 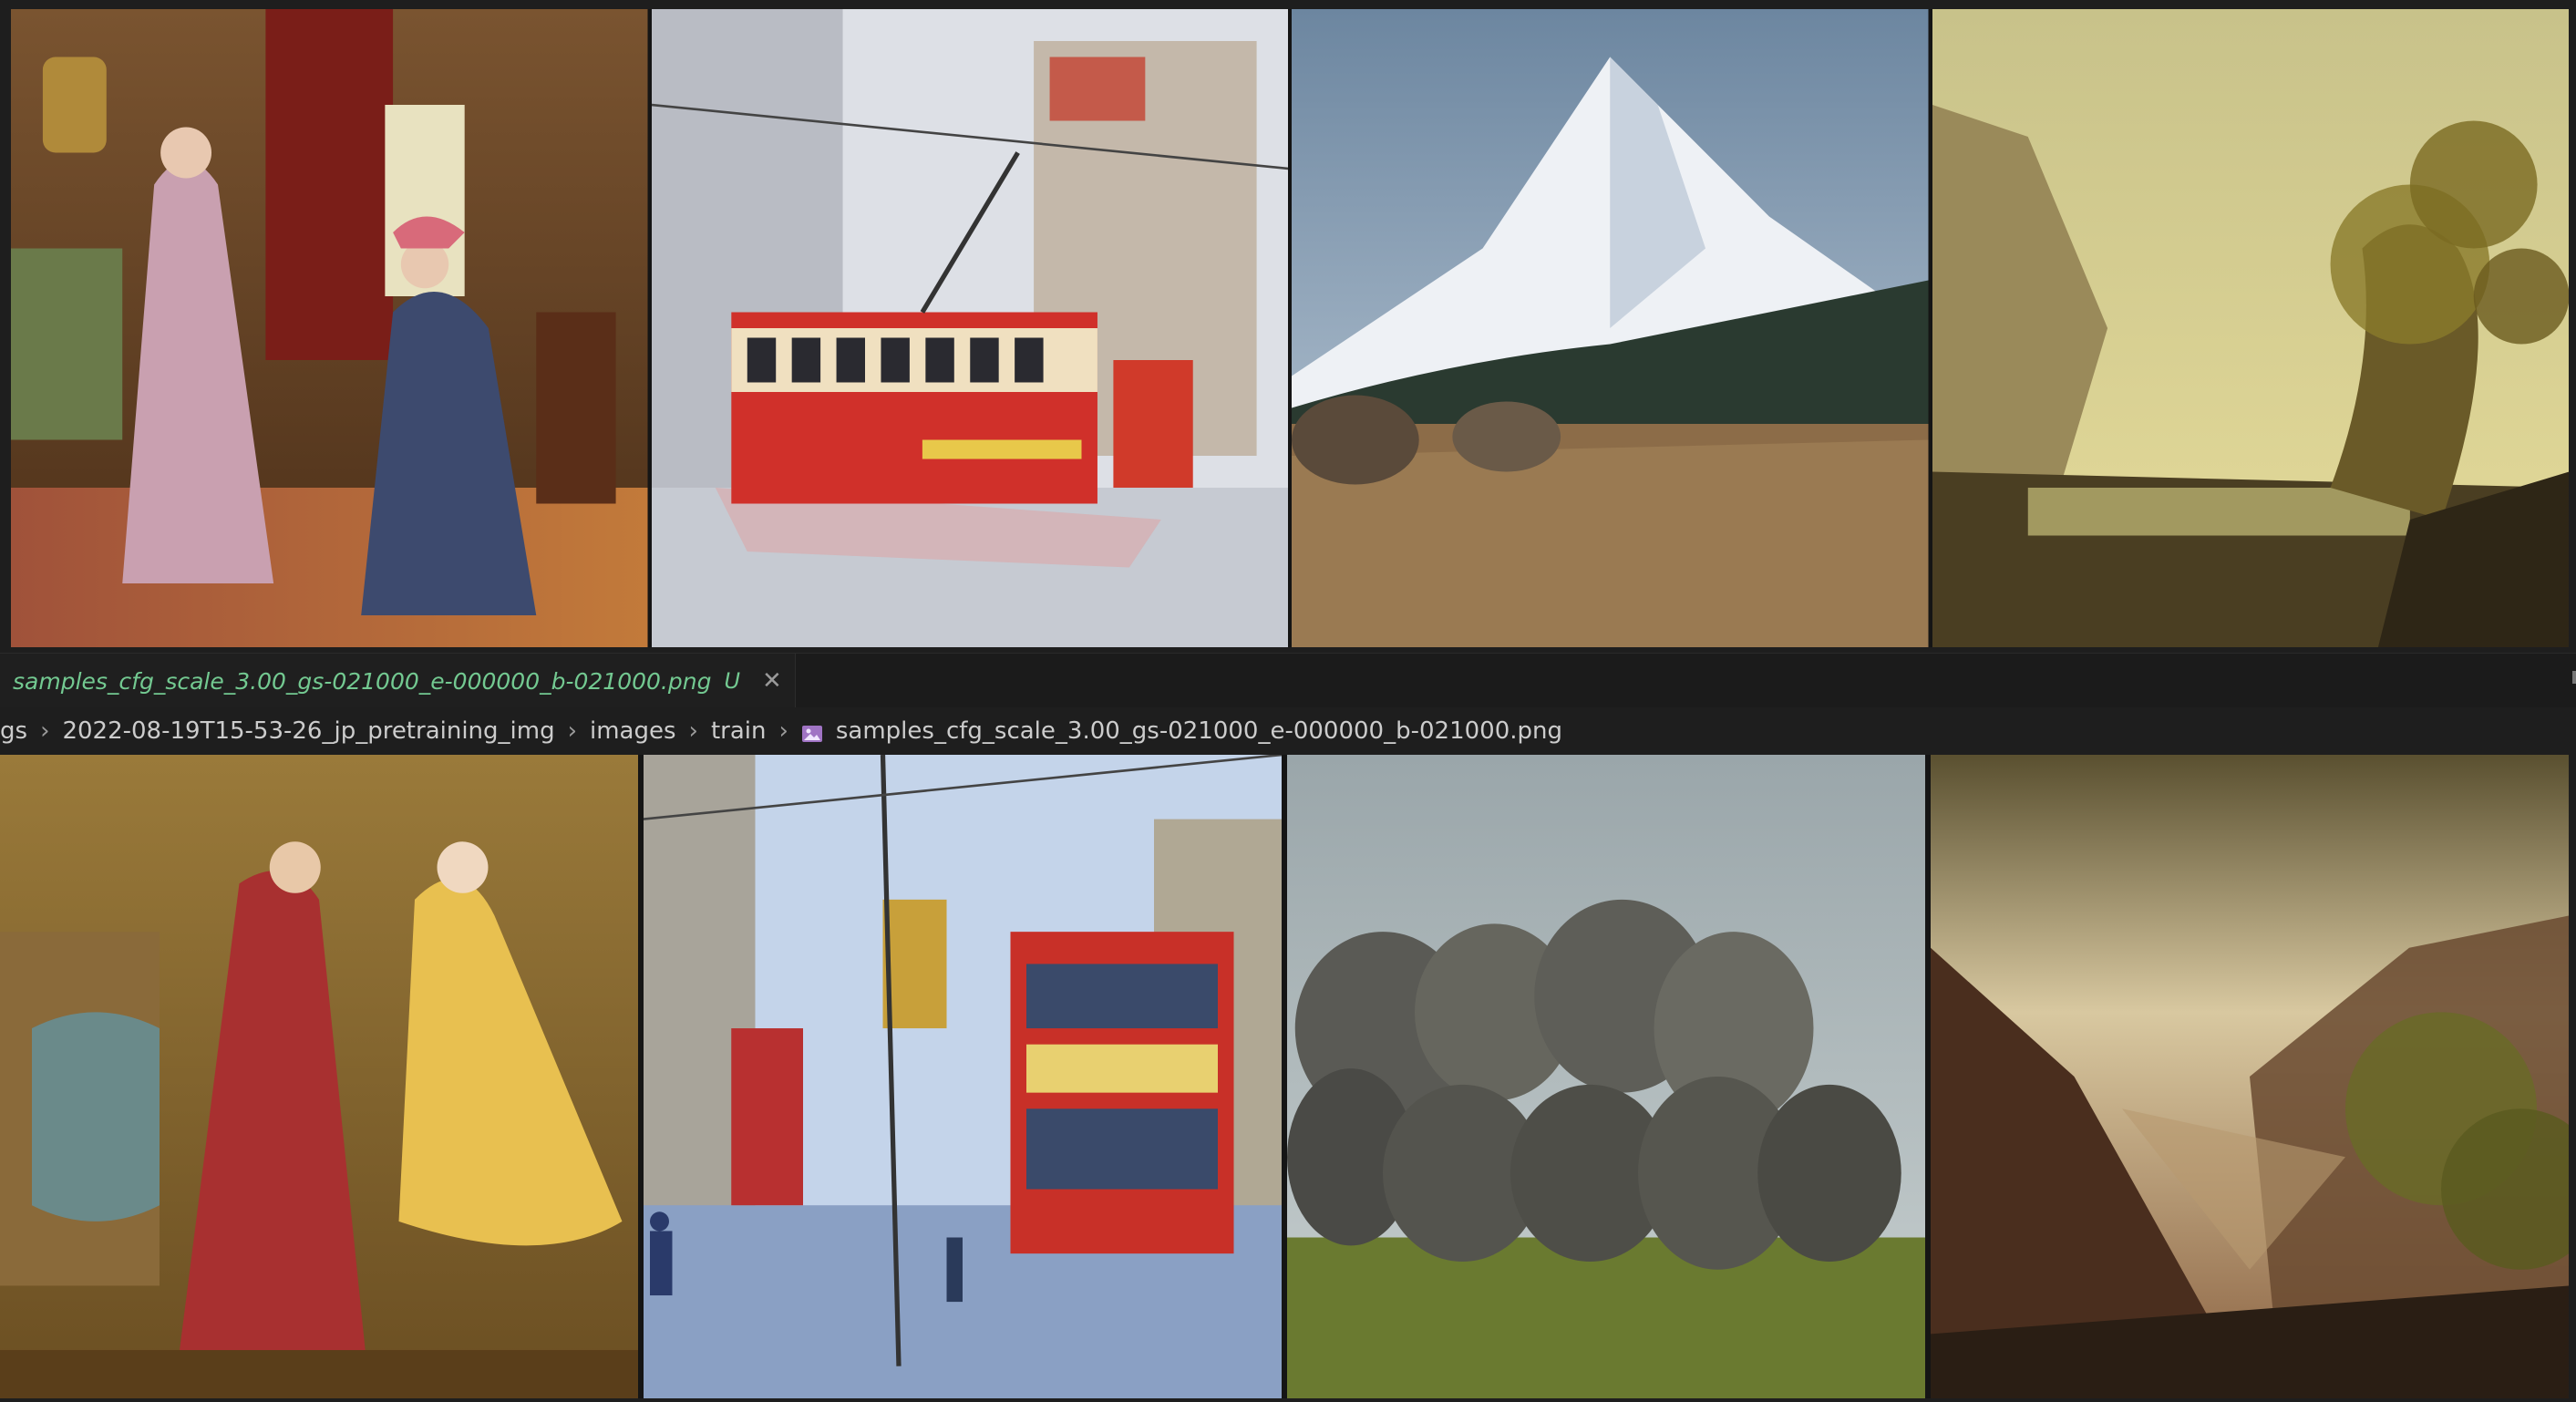 I want to click on scroll-marker, so click(x=2574, y=677).